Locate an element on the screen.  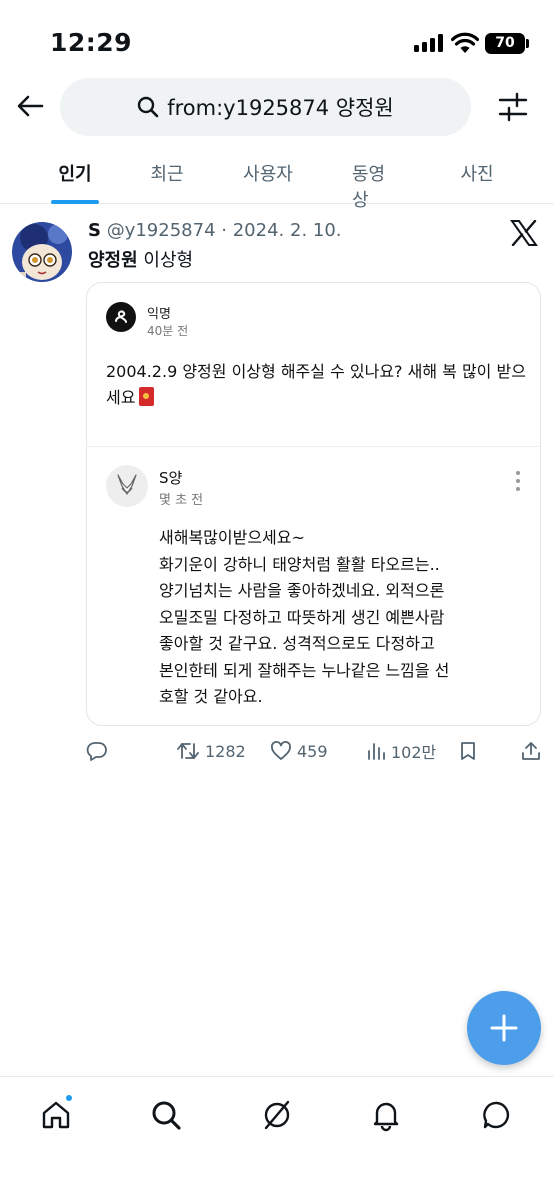
question-text: 2004.2.9 양정원 이상형 해주실 수 있나요? 새해 복 많이 받으세요 is located at coordinates (316, 384).